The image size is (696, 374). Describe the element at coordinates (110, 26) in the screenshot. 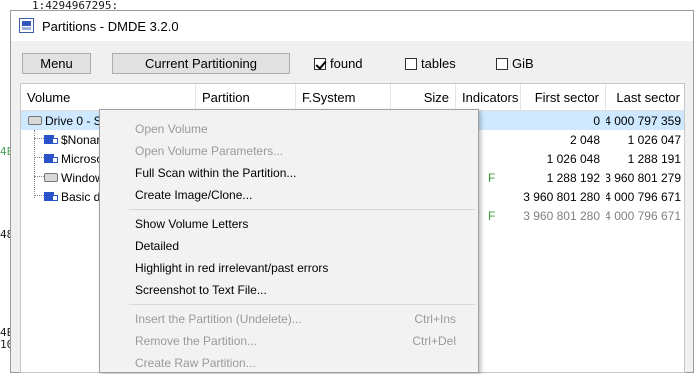

I see `window-title: Partitions - DMDE 3.2.0` at that location.